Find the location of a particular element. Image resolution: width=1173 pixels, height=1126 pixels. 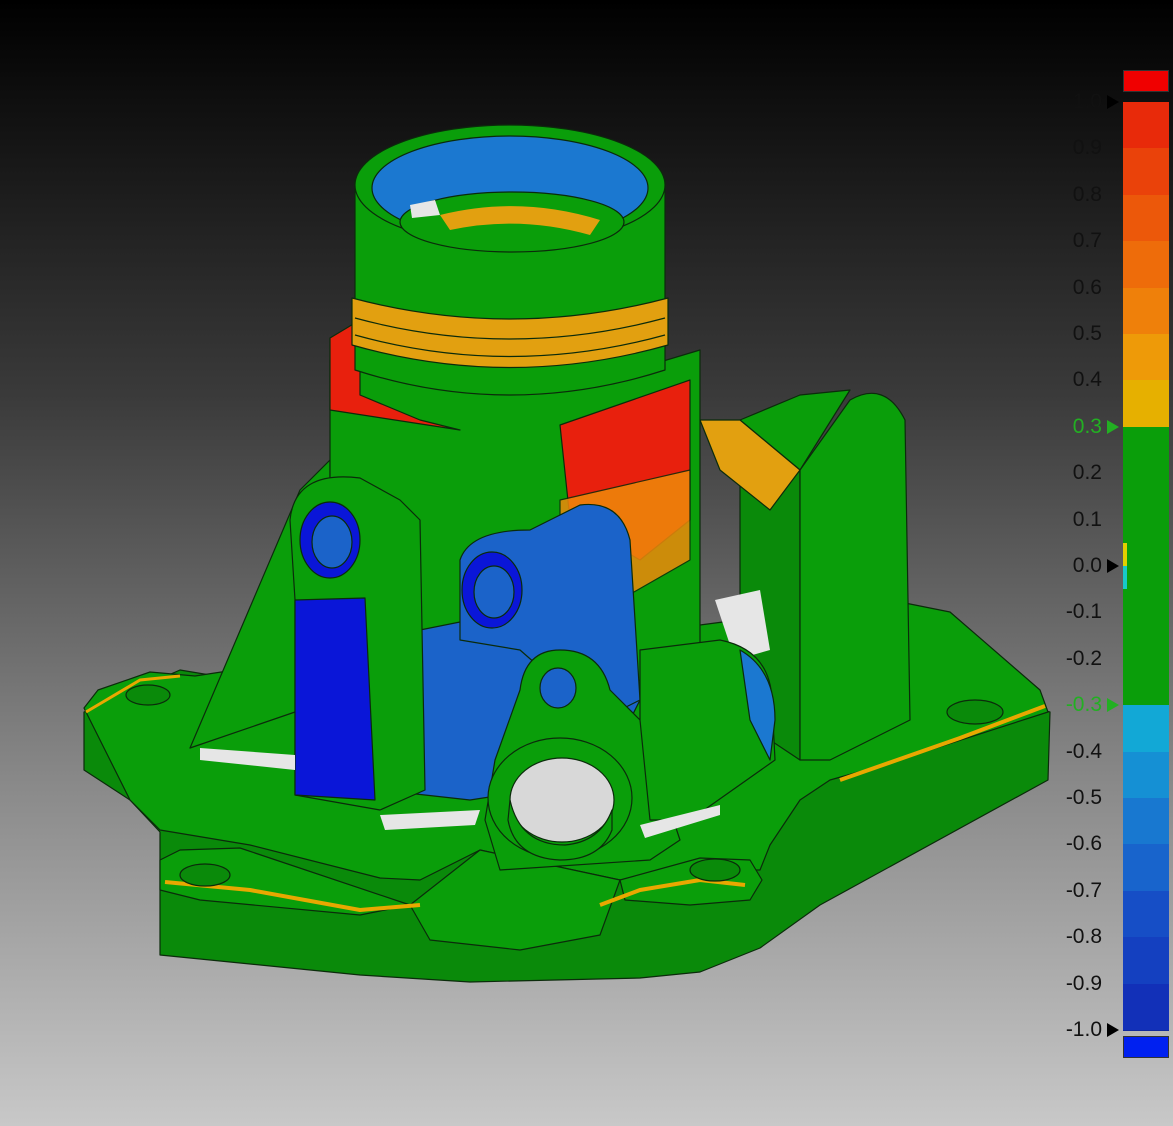

scale-tick-label: -0.5 is located at coordinates (1083, 797).